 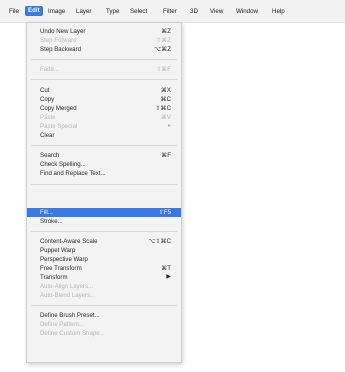 I want to click on menu-help: Help, so click(x=278, y=11).